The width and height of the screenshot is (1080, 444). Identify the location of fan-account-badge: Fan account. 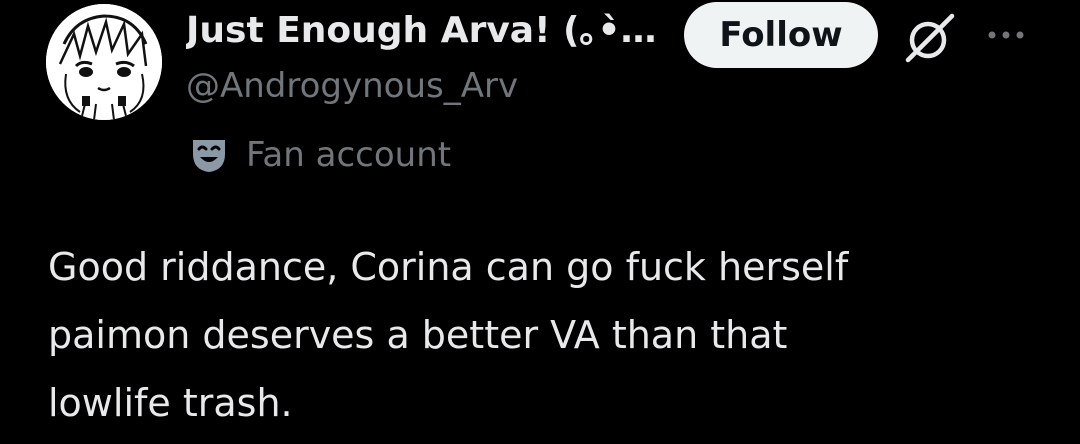
(320, 155).